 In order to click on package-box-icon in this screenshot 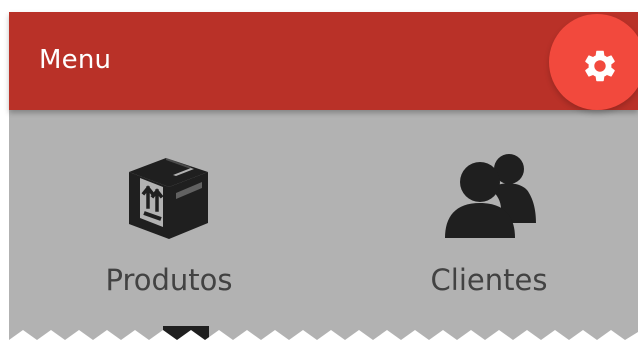, I will do `click(168, 198)`.